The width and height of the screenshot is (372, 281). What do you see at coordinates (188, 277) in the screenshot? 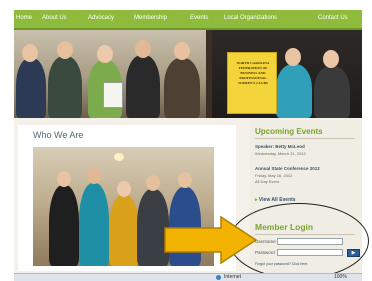
I see `browser-status-bar` at bounding box center [188, 277].